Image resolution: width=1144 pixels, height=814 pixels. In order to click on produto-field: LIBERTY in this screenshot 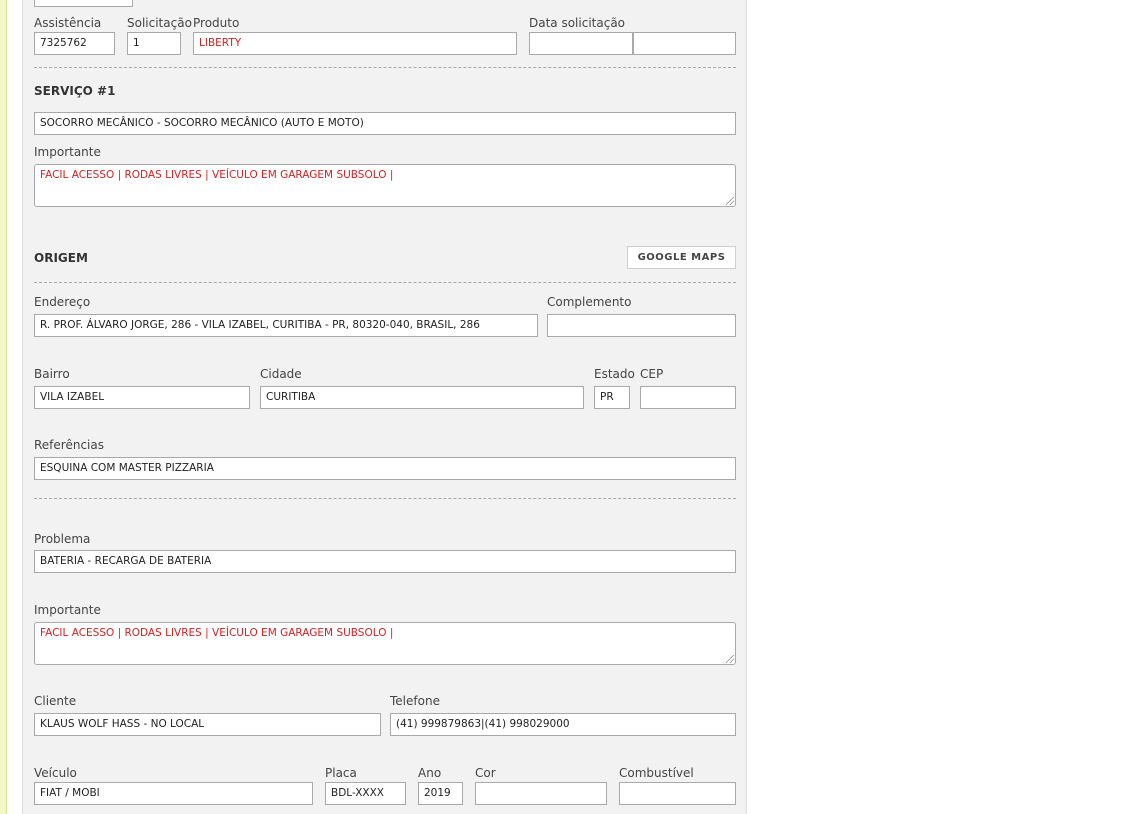, I will do `click(355, 43)`.